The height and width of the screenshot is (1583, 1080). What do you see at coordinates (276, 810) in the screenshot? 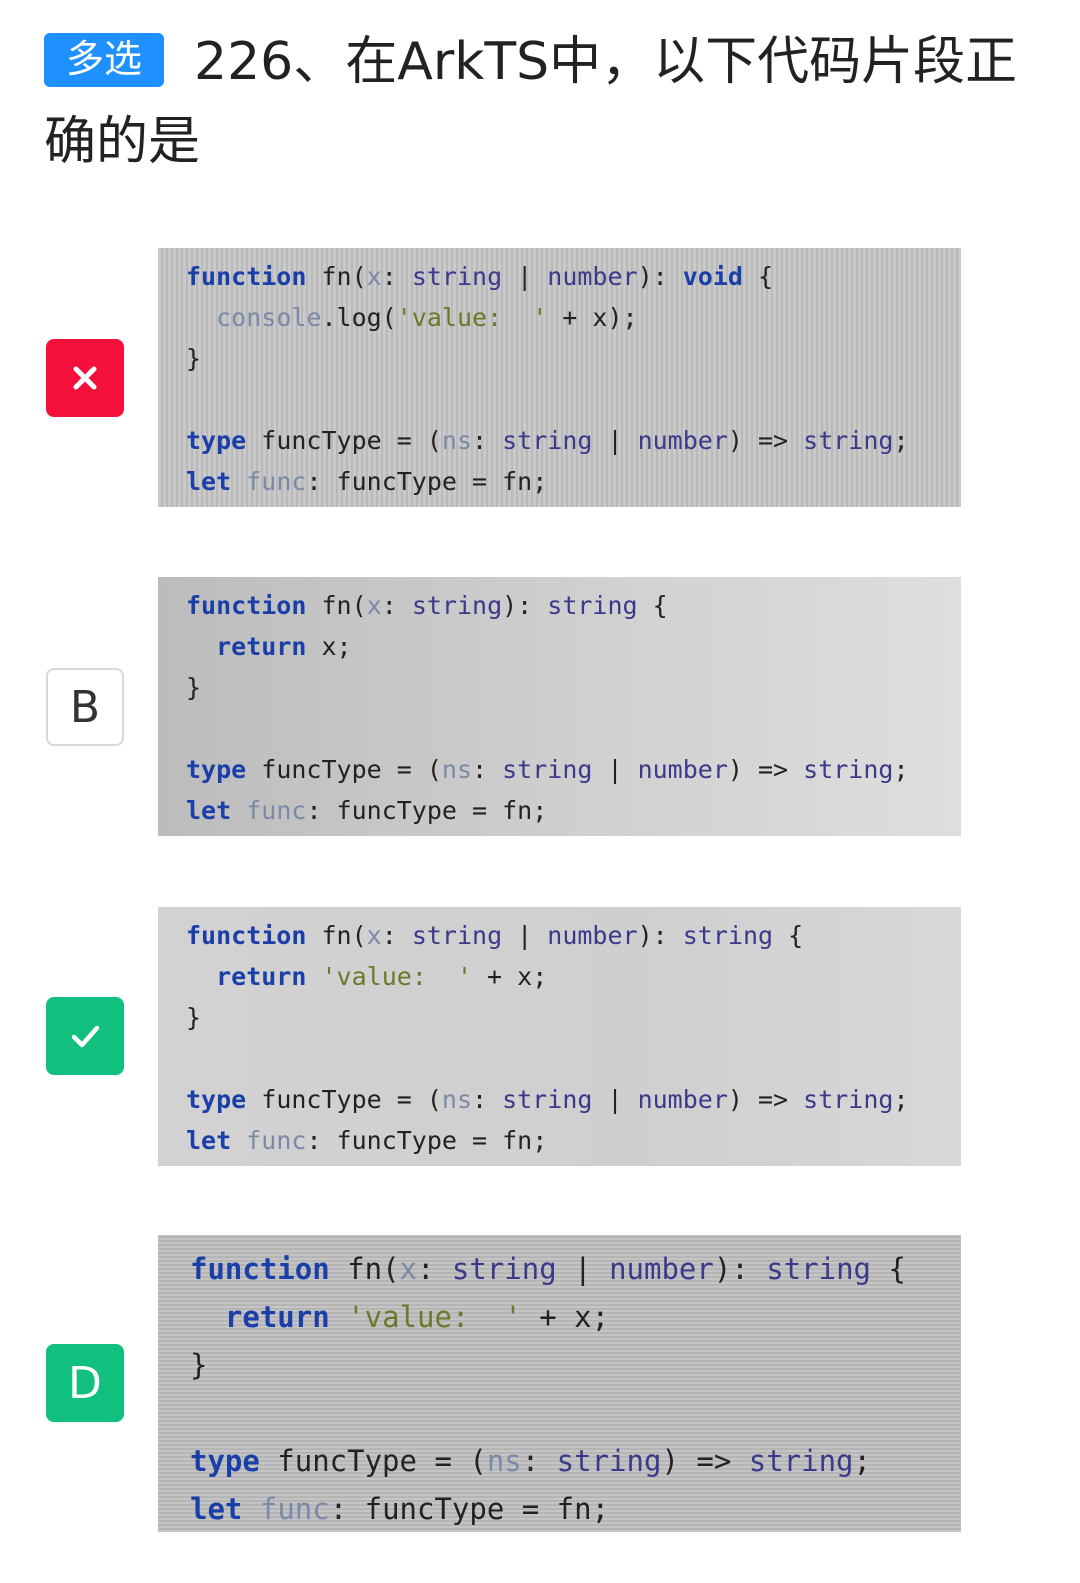
I see `code-token: func` at bounding box center [276, 810].